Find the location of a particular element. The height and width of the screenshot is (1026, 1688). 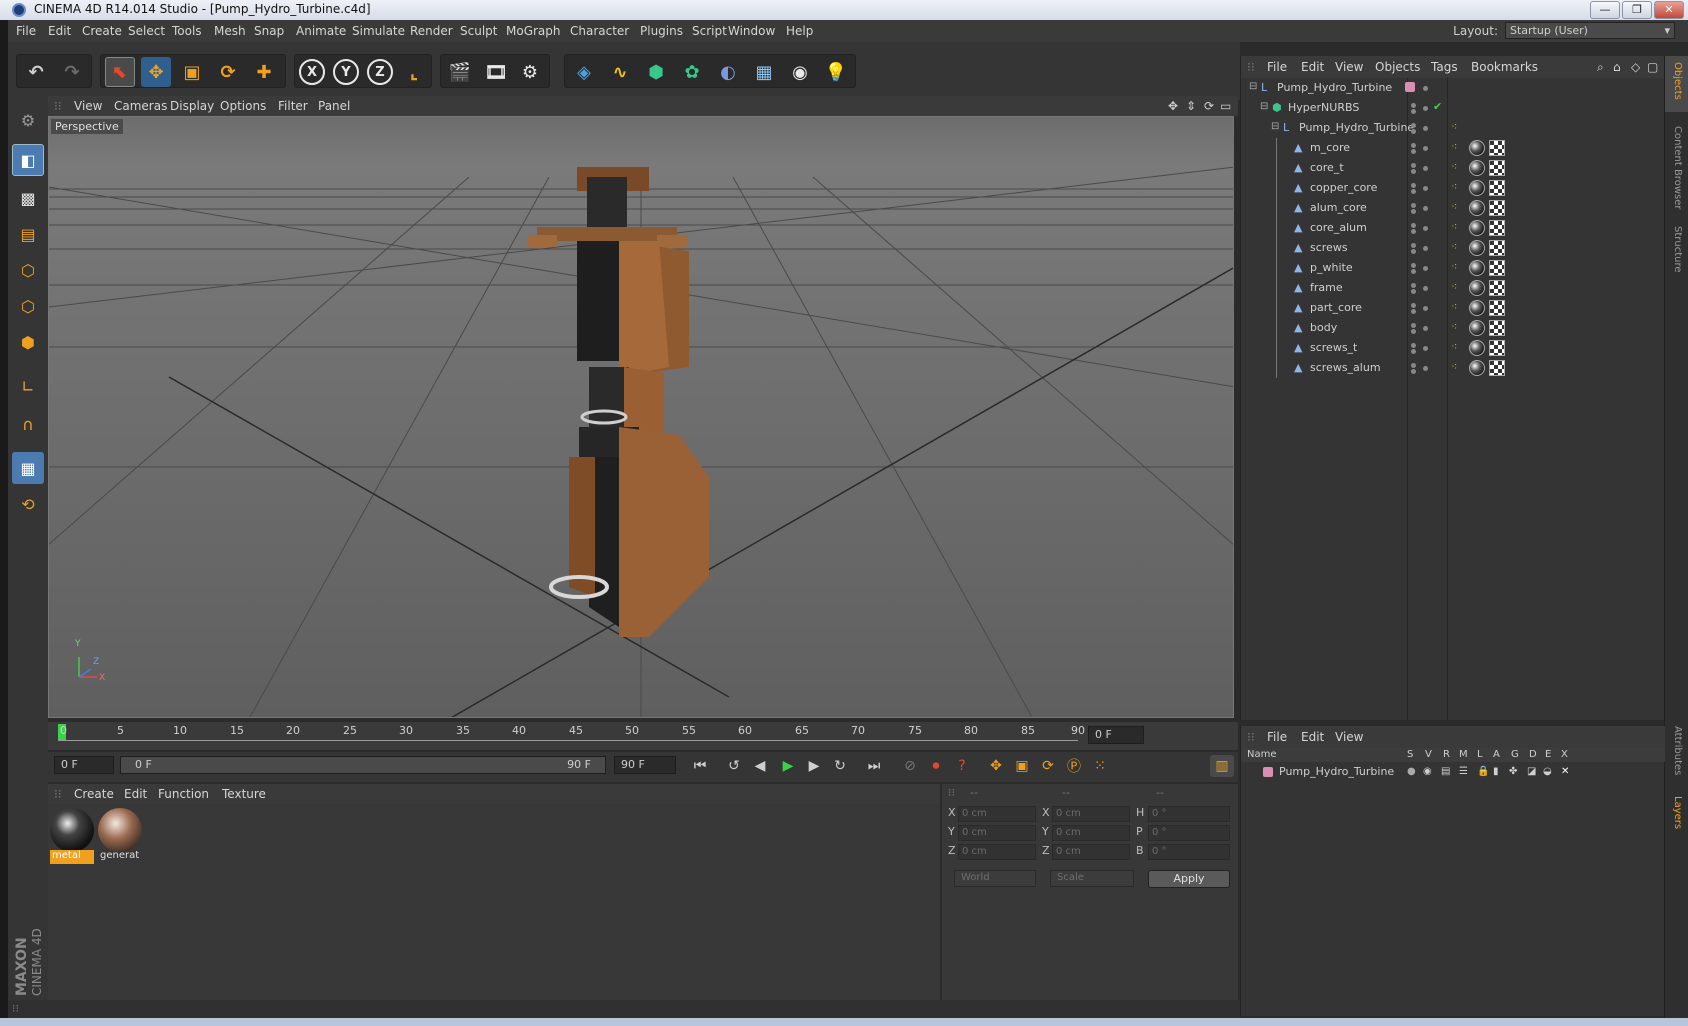

up-icon: ◇ is located at coordinates (1635, 67).